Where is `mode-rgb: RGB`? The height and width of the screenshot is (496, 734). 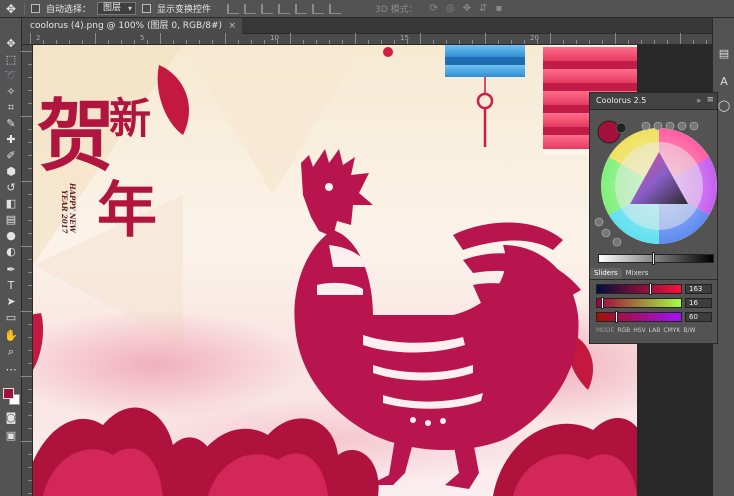
mode-rgb: RGB is located at coordinates (623, 330).